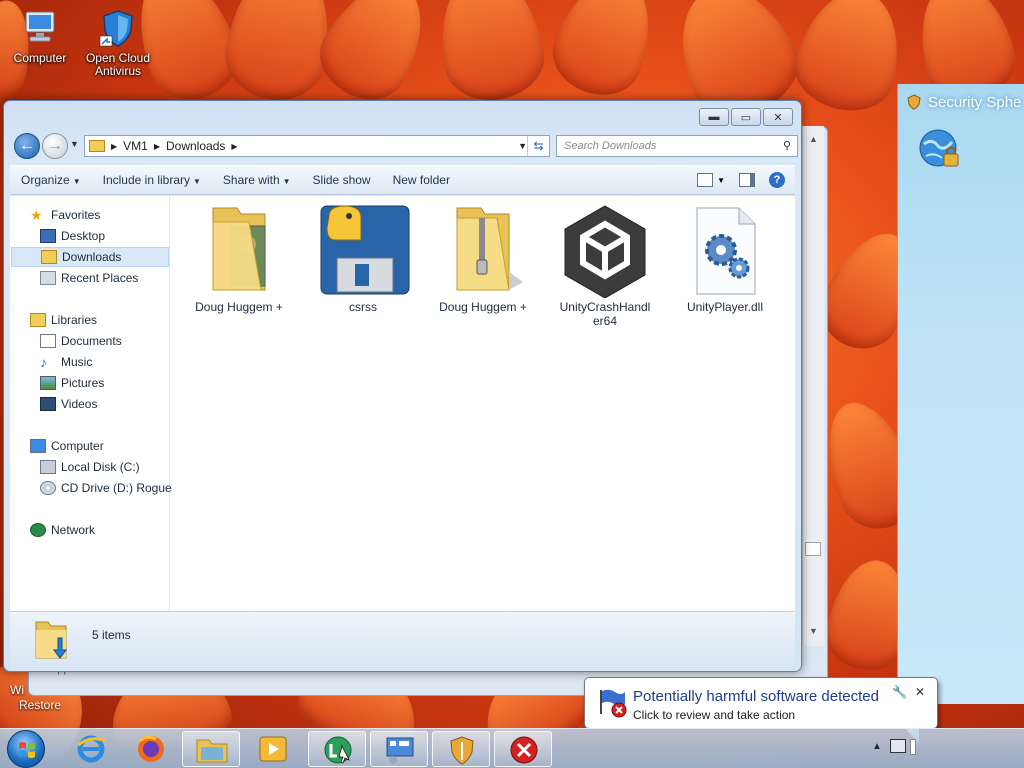 This screenshot has height=768, width=1024. I want to click on taskbar-rogue-app, so click(337, 749).